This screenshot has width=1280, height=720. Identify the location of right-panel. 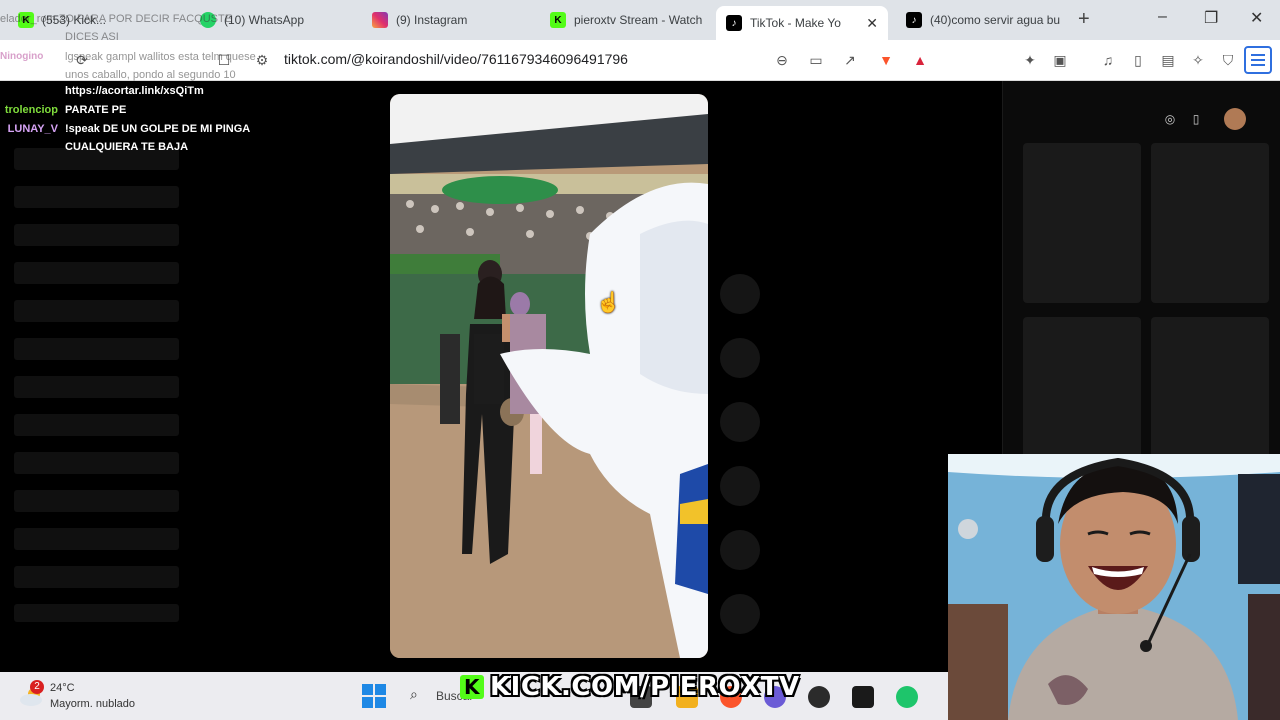
(1141, 279).